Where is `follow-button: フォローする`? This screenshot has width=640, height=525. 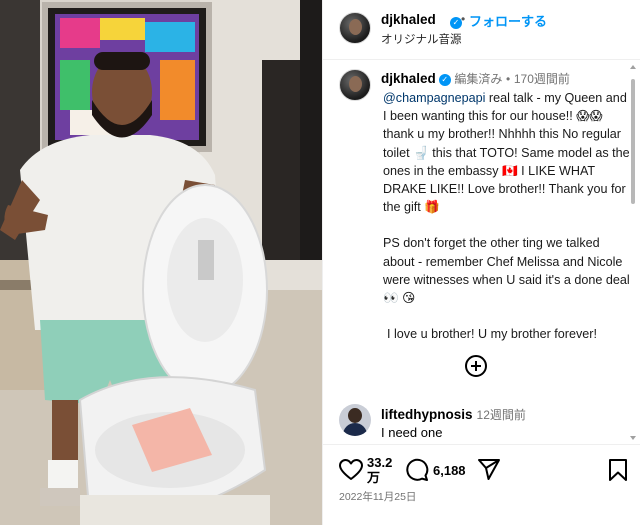 follow-button: フォローする is located at coordinates (508, 20).